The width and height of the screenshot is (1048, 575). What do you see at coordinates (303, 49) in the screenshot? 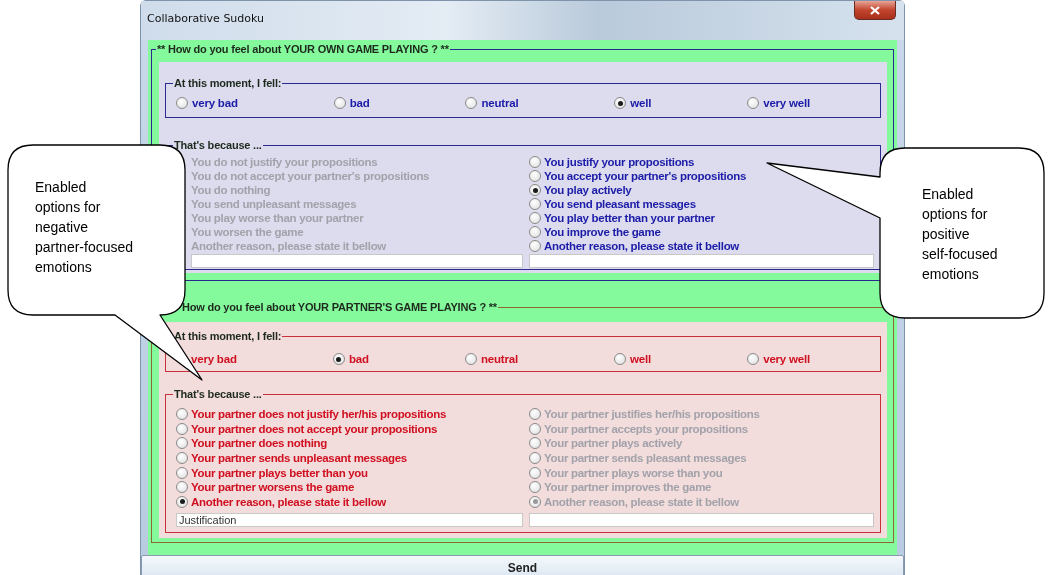
I see `section-title: ** How do you feel about YOUR OWN GAME PLAYING ? **` at bounding box center [303, 49].